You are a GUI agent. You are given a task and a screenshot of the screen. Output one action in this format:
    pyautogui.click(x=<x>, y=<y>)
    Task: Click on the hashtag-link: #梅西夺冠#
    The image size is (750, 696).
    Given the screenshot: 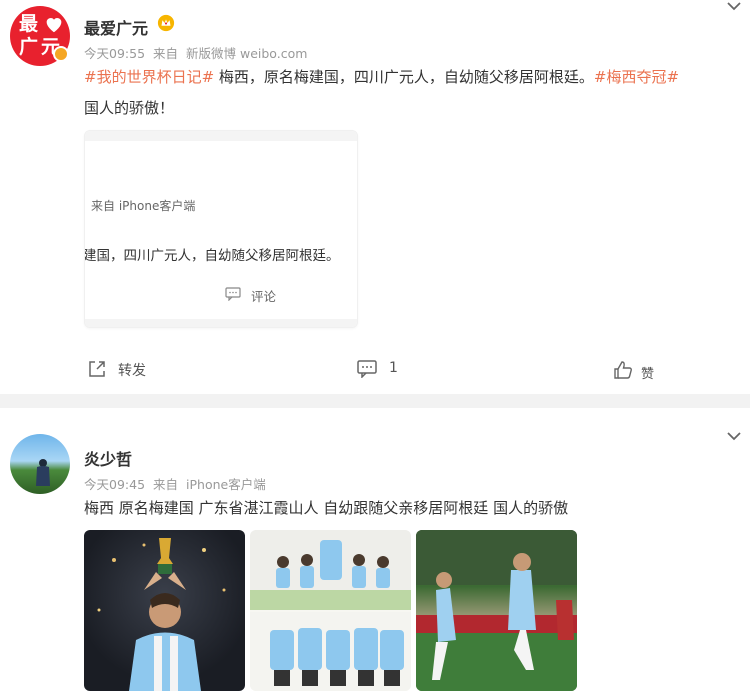 What is the action you would take?
    pyautogui.click(x=636, y=77)
    